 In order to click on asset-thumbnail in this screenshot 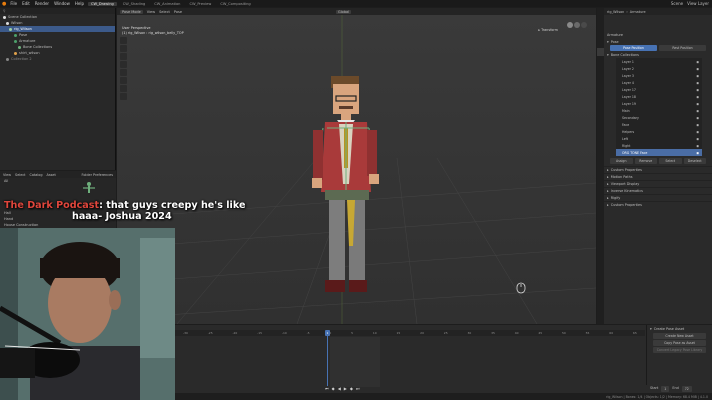, I will do `click(89, 189)`.